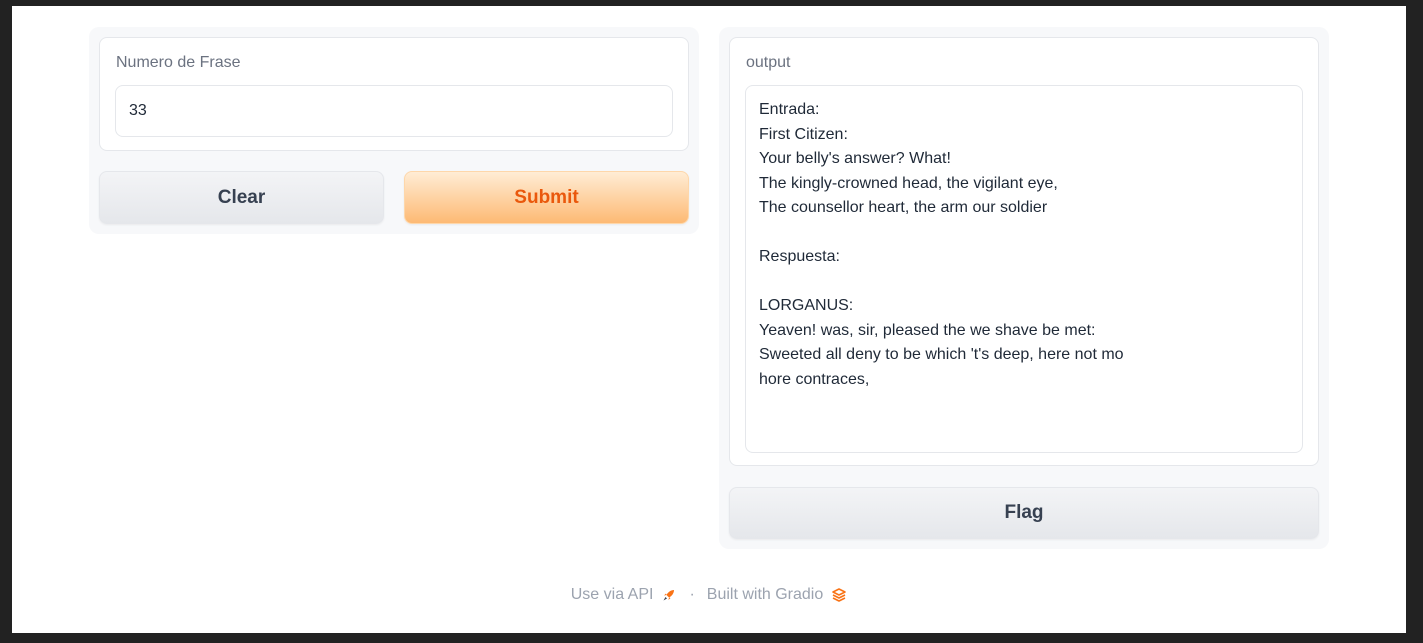 Image resolution: width=1423 pixels, height=643 pixels. I want to click on gradio-logo-icon, so click(839, 595).